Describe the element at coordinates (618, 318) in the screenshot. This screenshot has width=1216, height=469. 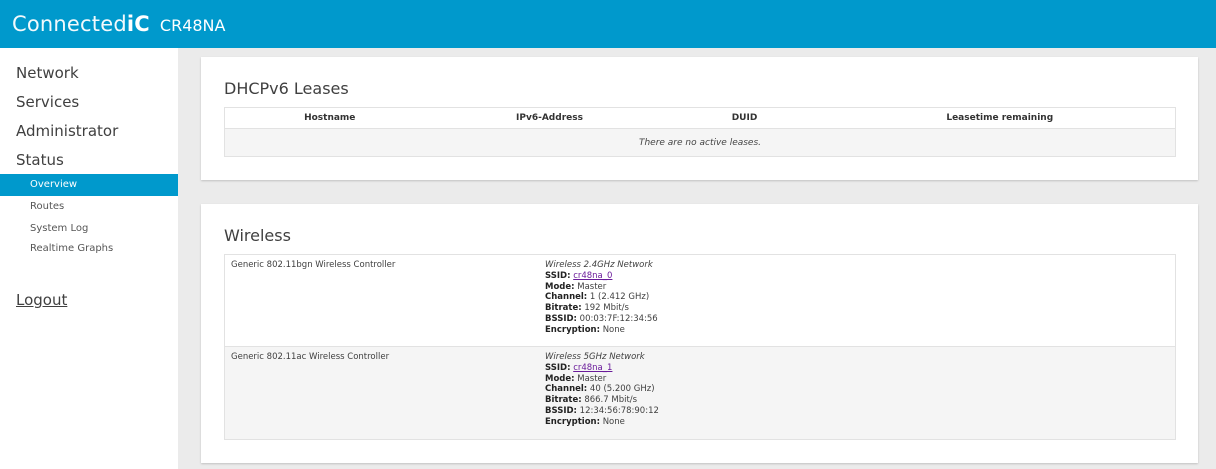
I see `bssid-value: 00:03:7F:12:34:56` at that location.